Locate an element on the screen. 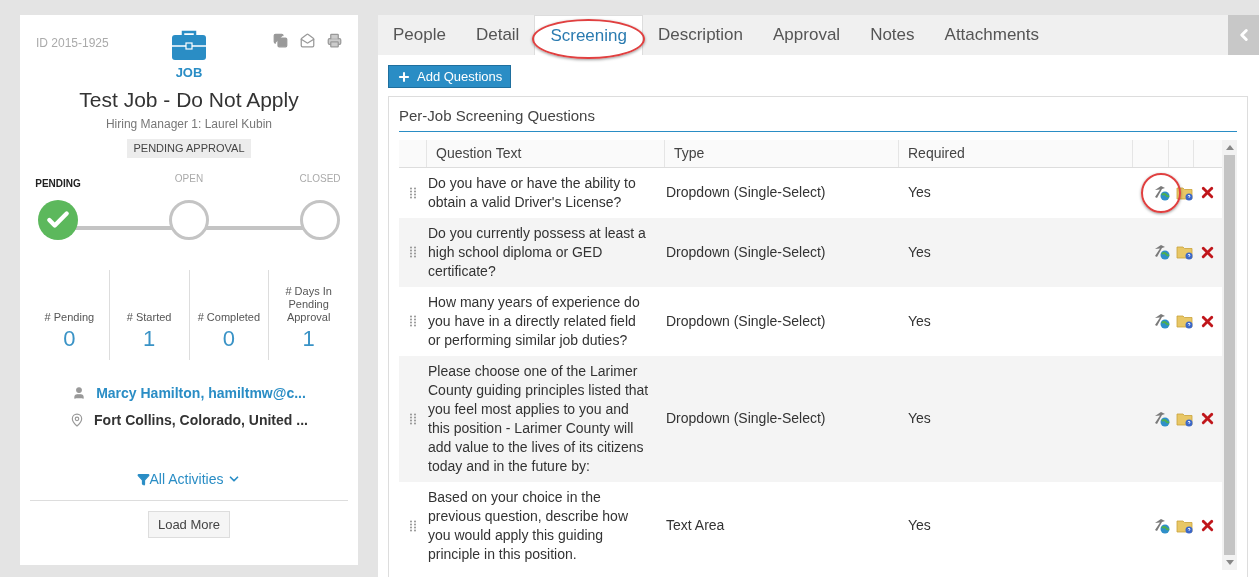 Image resolution: width=1259 pixels, height=577 pixels. tab: Description is located at coordinates (700, 35).